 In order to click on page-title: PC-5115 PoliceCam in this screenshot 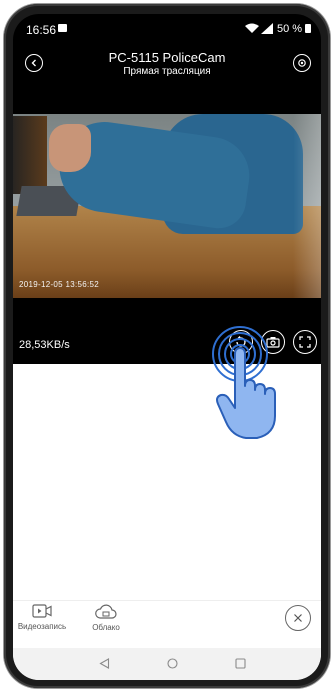, I will do `click(167, 57)`.